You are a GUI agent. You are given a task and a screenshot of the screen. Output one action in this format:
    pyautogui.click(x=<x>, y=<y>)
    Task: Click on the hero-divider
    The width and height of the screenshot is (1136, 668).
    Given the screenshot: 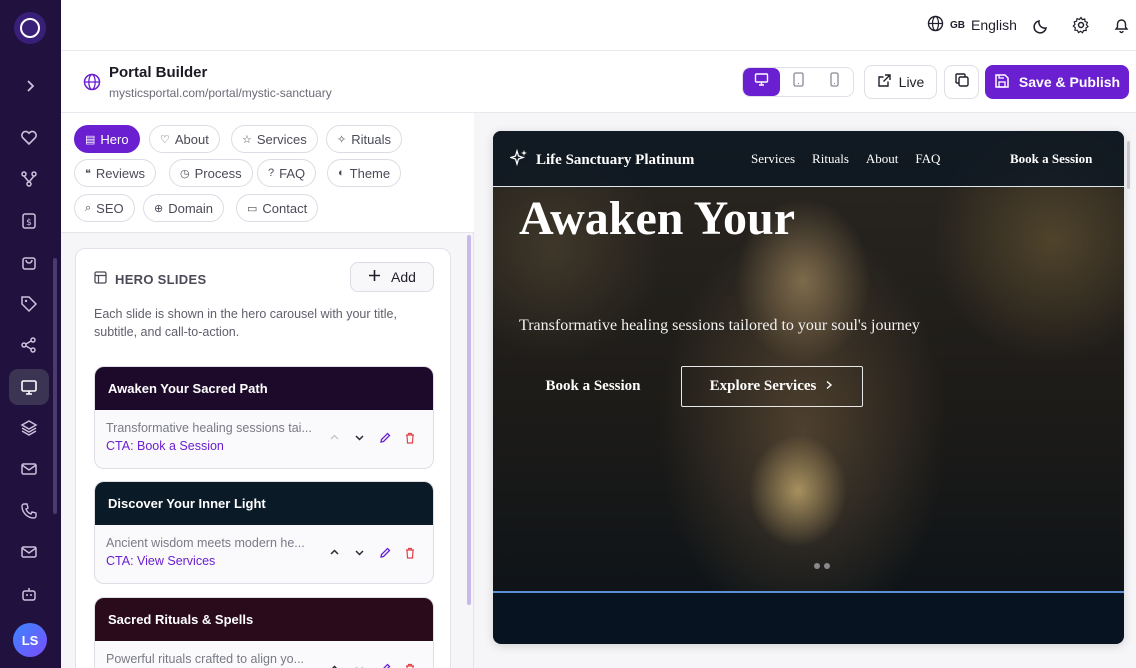 What is the action you would take?
    pyautogui.click(x=808, y=592)
    